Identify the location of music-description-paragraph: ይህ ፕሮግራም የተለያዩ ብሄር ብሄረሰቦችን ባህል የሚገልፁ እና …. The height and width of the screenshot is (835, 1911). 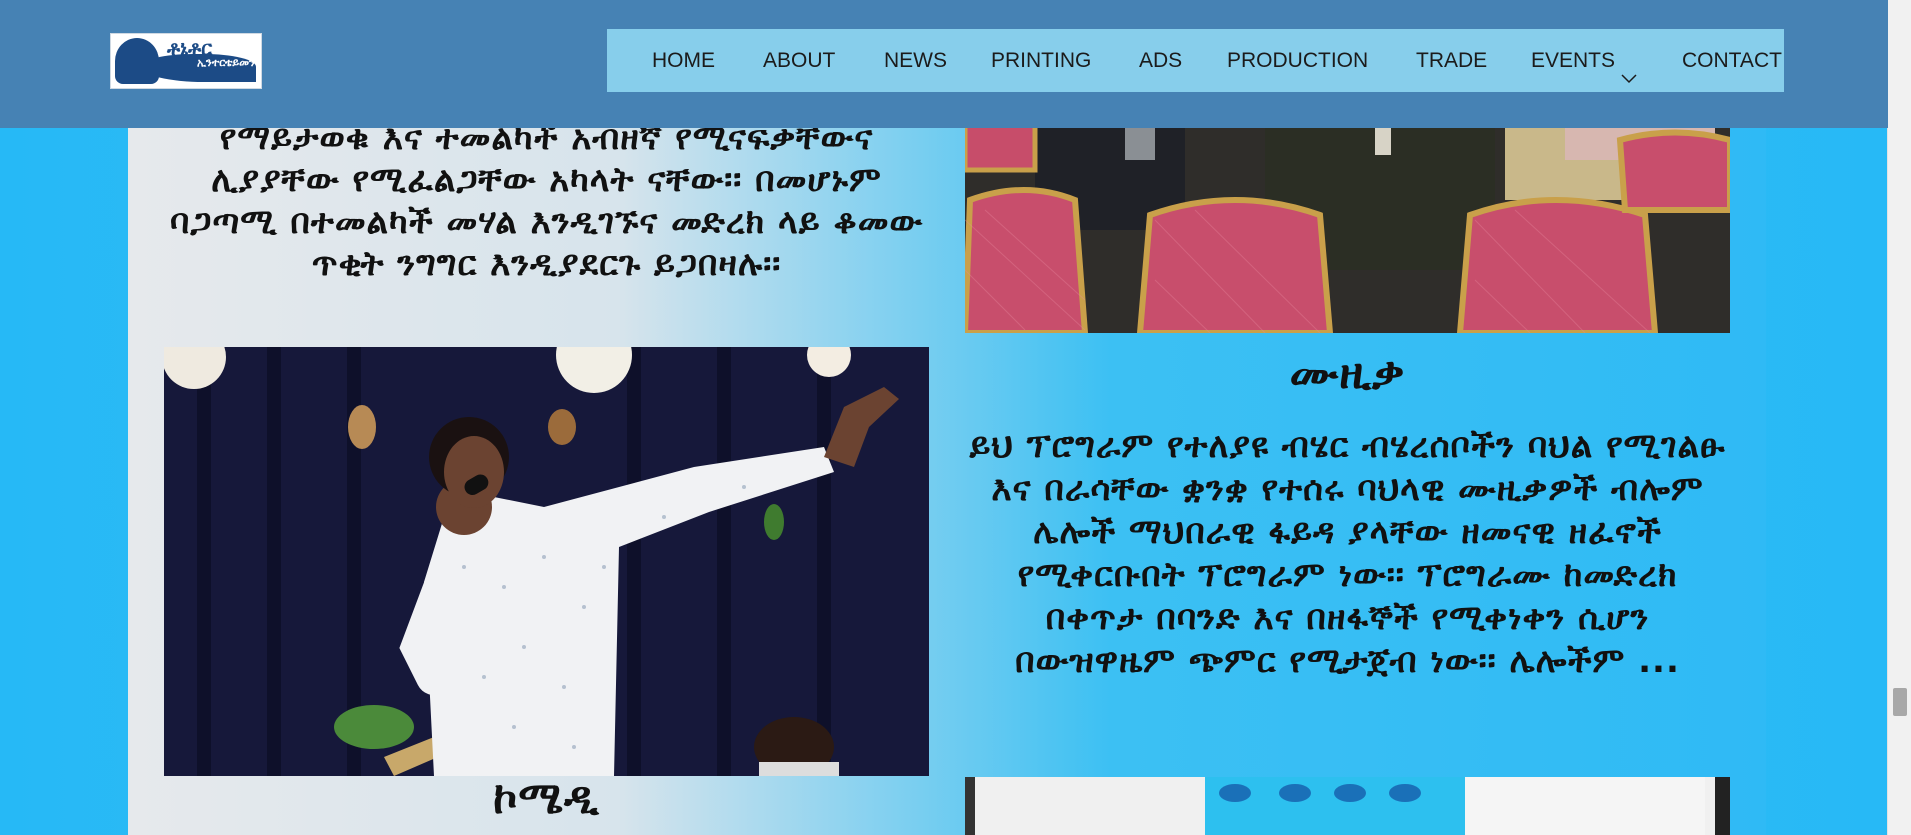
(1347, 553).